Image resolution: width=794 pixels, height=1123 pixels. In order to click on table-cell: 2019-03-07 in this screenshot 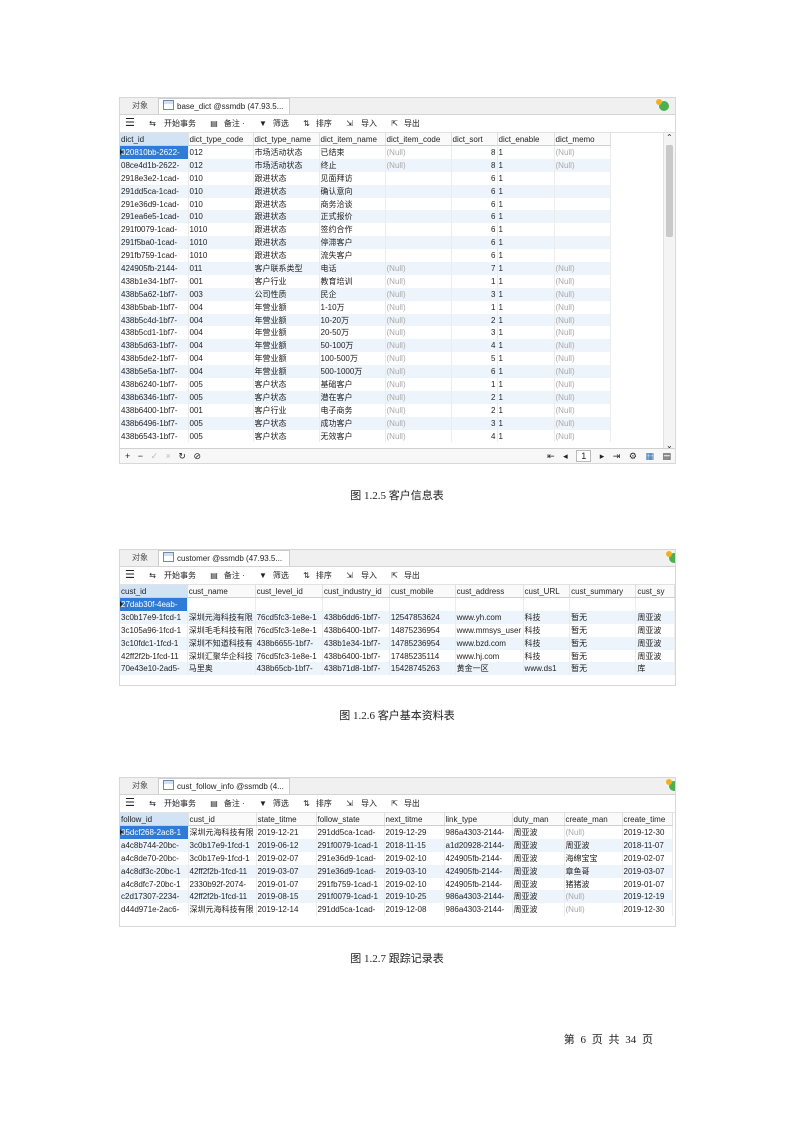, I will do `click(286, 871)`.